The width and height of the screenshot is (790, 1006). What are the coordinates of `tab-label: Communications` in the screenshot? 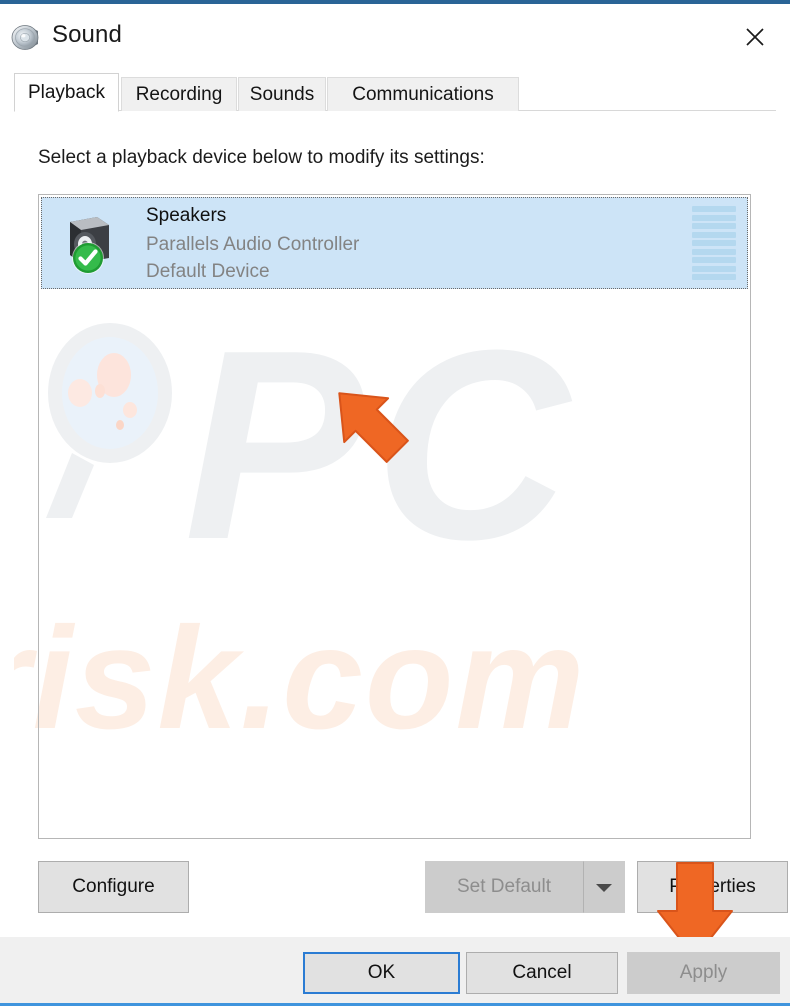 It's located at (423, 94).